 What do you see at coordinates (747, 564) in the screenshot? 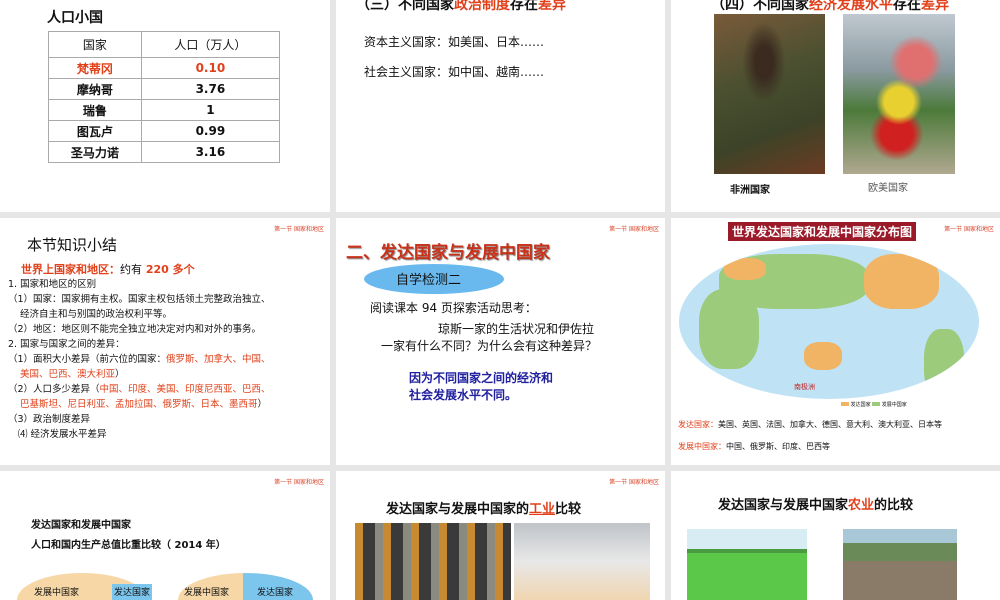
I see `modern-farm-photo` at bounding box center [747, 564].